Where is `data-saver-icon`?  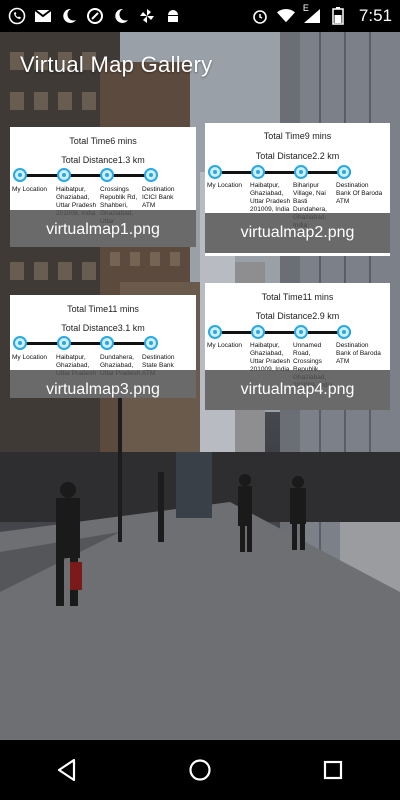 data-saver-icon is located at coordinates (95, 16).